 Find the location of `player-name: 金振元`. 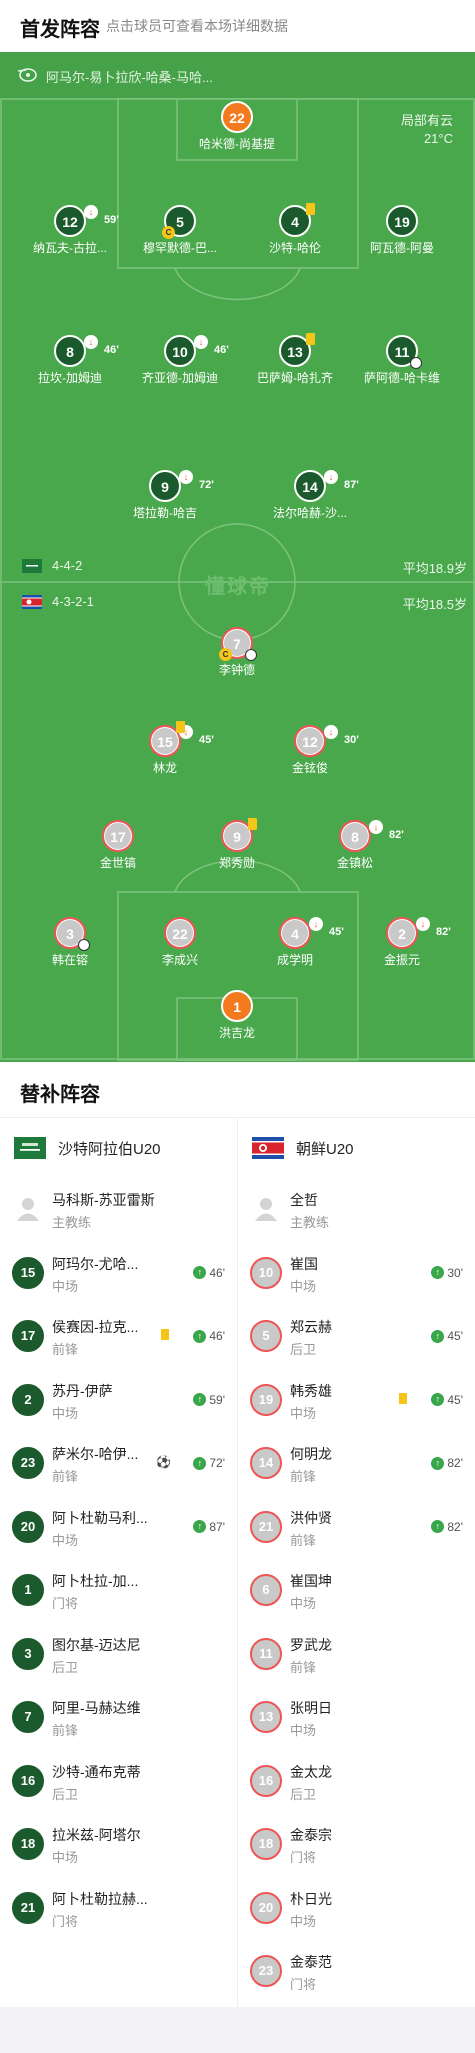

player-name: 金振元 is located at coordinates (401, 960).